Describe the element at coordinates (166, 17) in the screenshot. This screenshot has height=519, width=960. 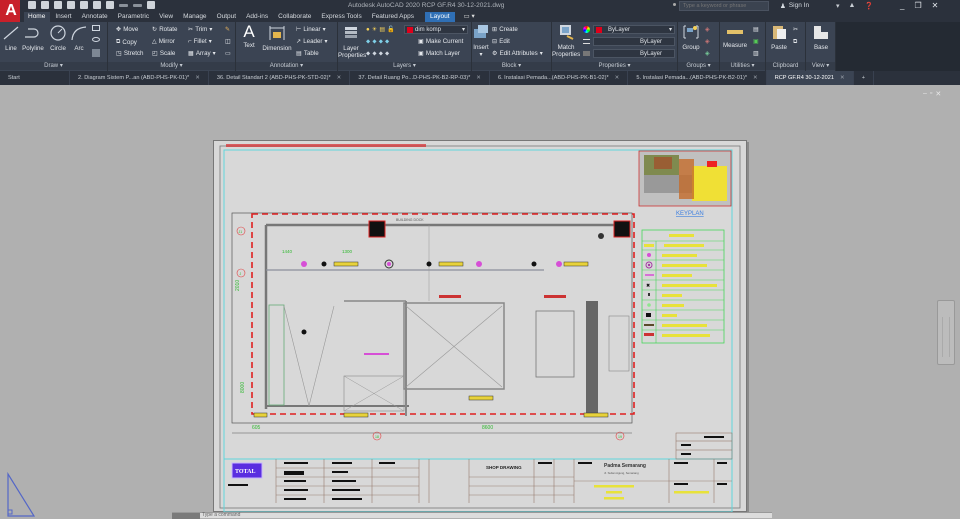
I see `ribbon-tab-view: View` at that location.